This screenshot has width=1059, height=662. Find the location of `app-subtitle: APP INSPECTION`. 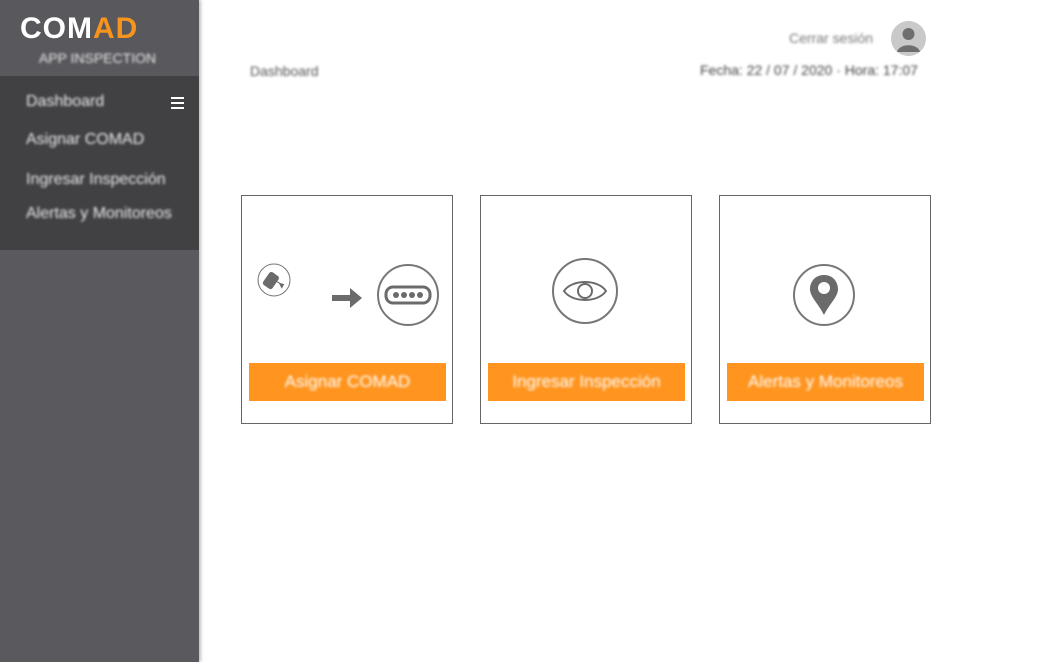

app-subtitle: APP INSPECTION is located at coordinates (97, 58).